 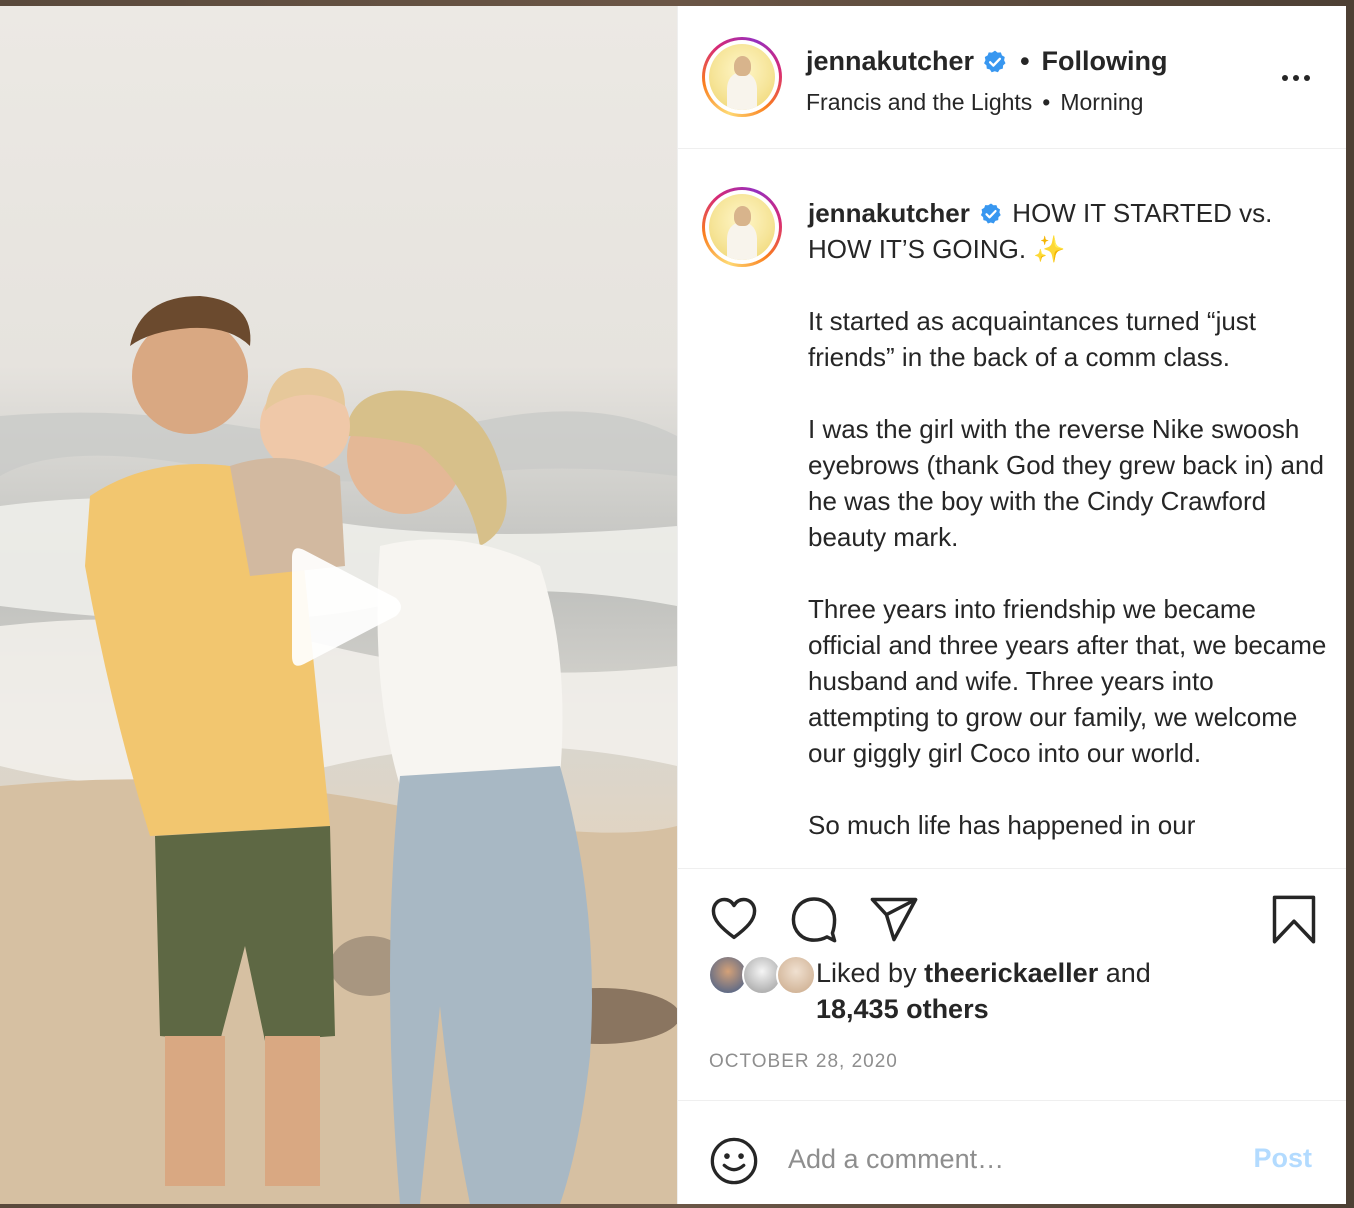 What do you see at coordinates (1294, 919) in the screenshot?
I see `bookmark-icon` at bounding box center [1294, 919].